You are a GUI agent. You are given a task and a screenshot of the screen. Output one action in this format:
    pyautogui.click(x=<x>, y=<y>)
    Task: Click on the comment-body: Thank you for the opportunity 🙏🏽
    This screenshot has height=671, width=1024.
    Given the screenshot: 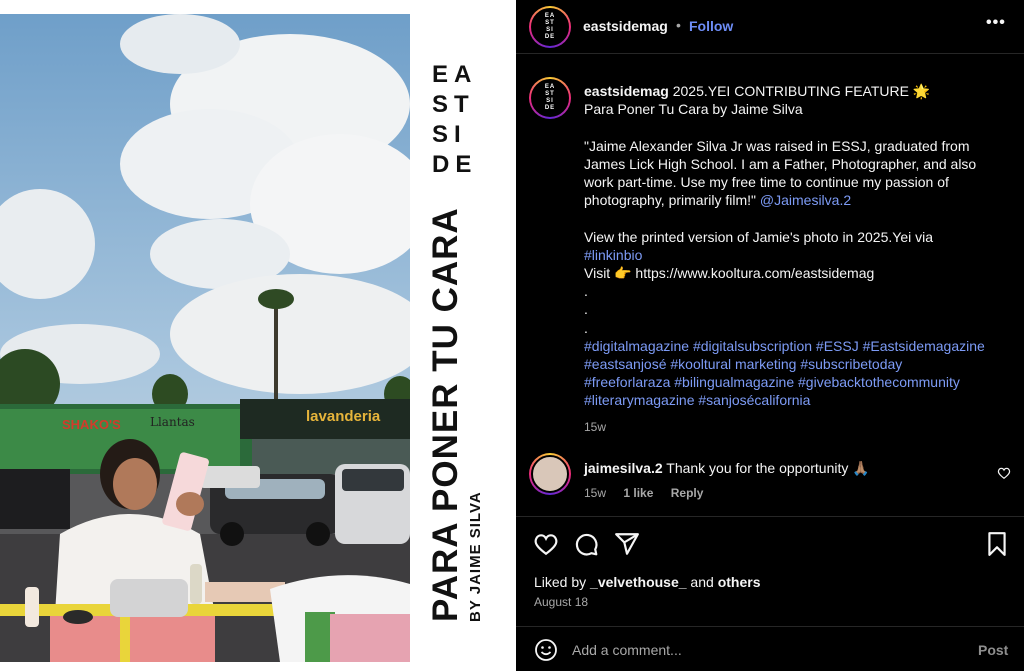 What is the action you would take?
    pyautogui.click(x=766, y=468)
    